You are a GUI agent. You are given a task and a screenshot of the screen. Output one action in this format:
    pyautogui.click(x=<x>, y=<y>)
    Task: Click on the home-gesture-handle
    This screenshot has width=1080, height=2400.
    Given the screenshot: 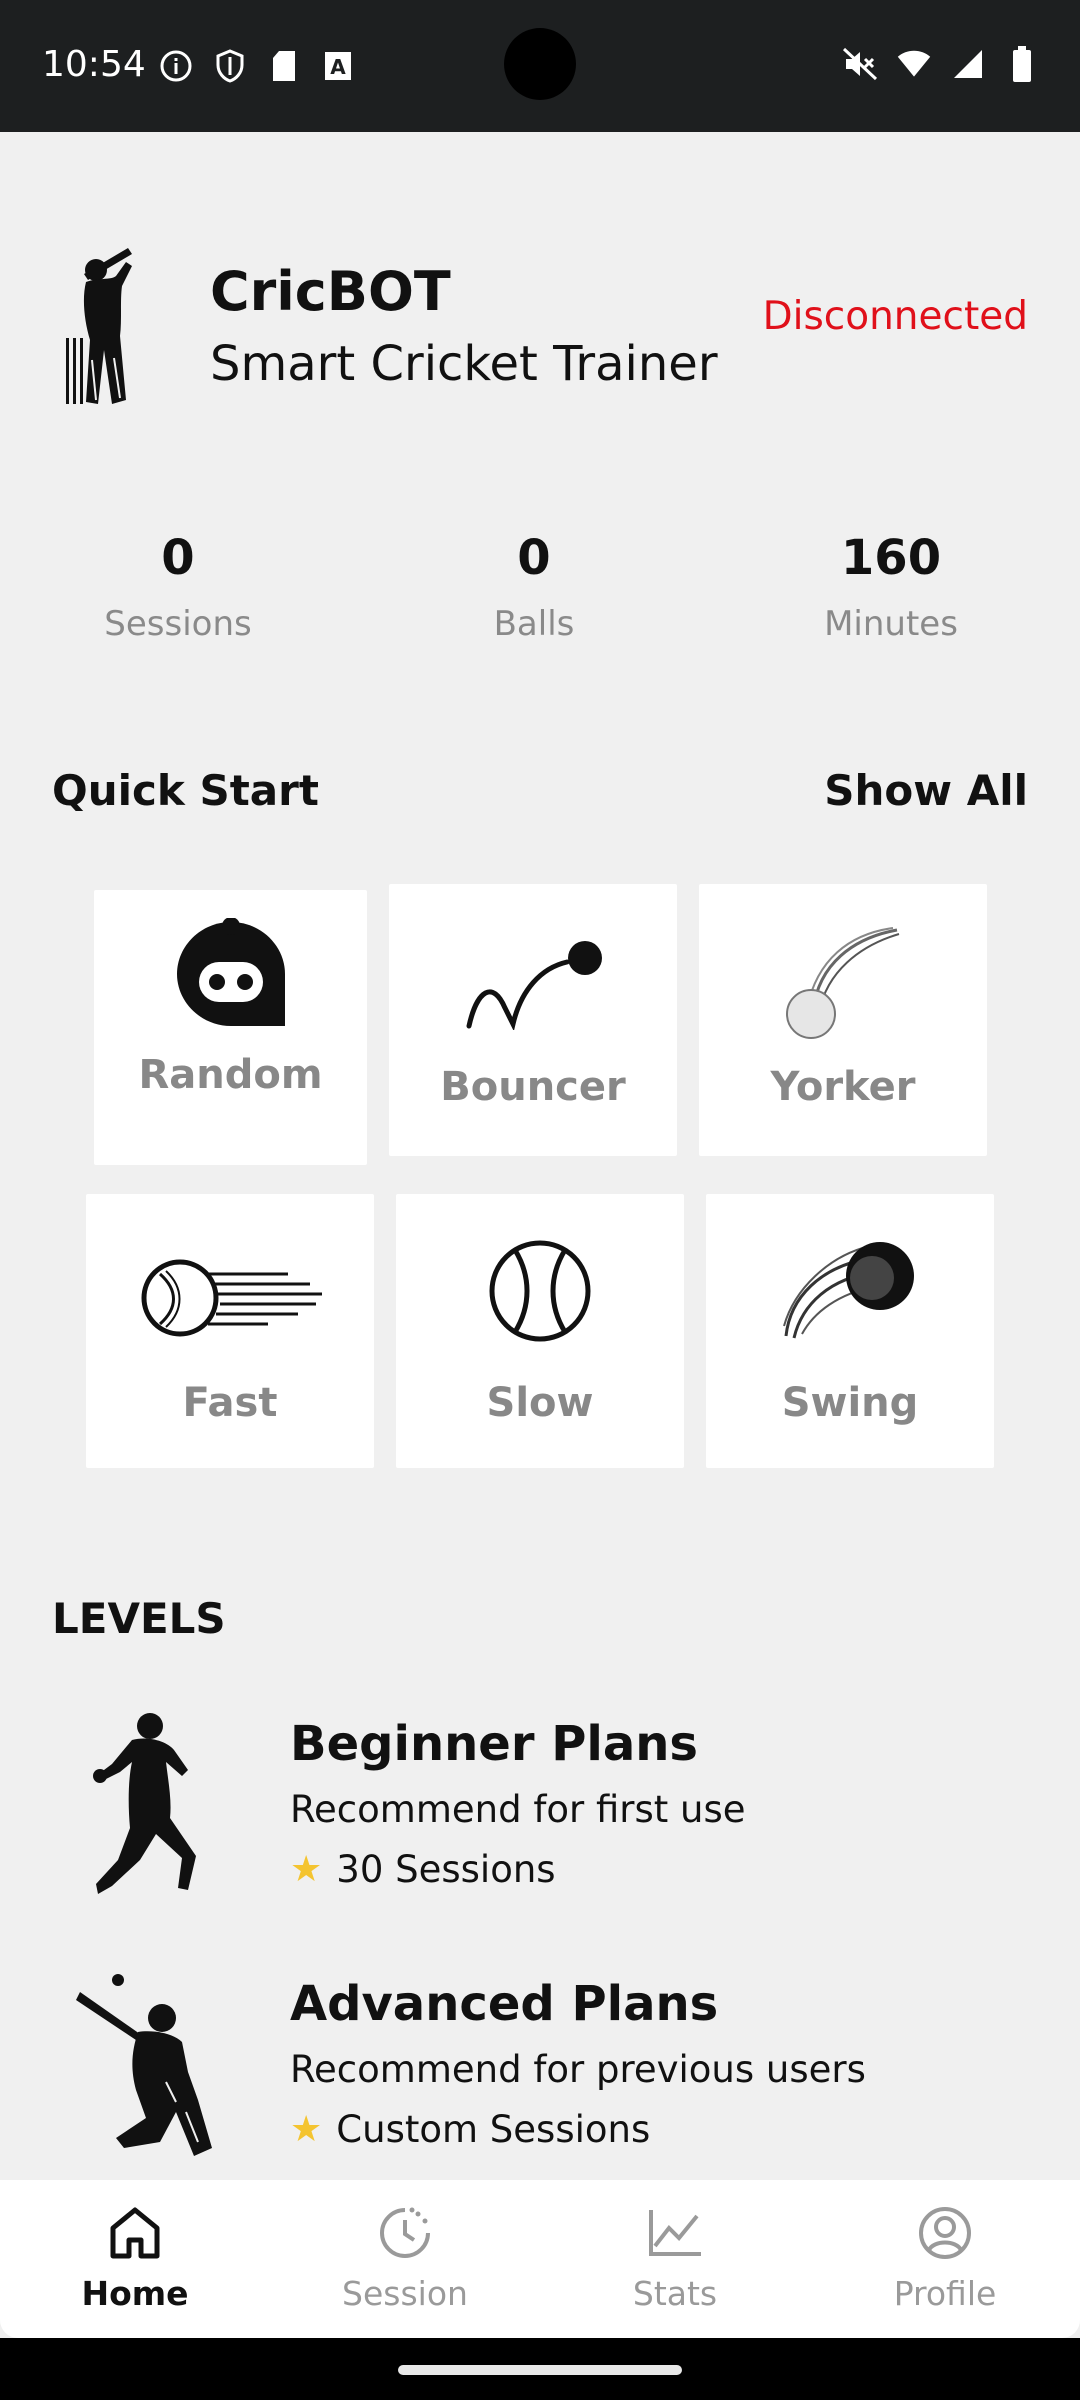 What is the action you would take?
    pyautogui.click(x=540, y=2370)
    